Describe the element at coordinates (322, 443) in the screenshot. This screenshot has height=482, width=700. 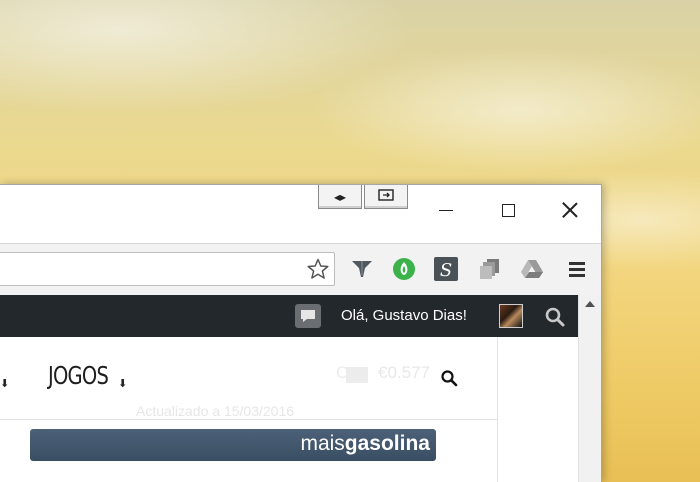
I see `banner-text-regular: mais` at that location.